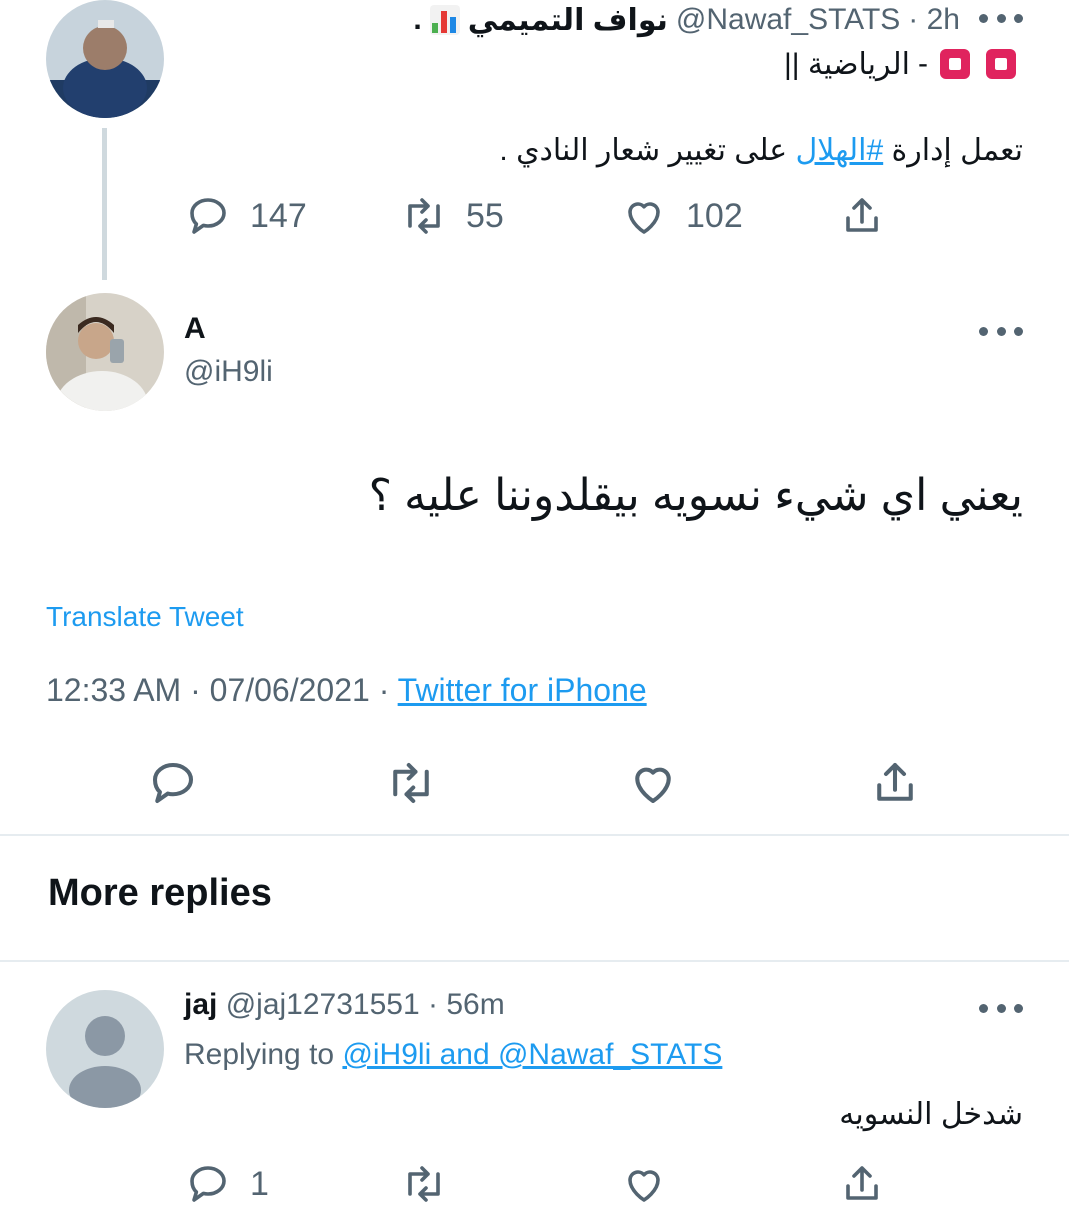 This screenshot has height=1208, width=1069. What do you see at coordinates (444, 20) in the screenshot?
I see `bar-chart-emoji-icon` at bounding box center [444, 20].